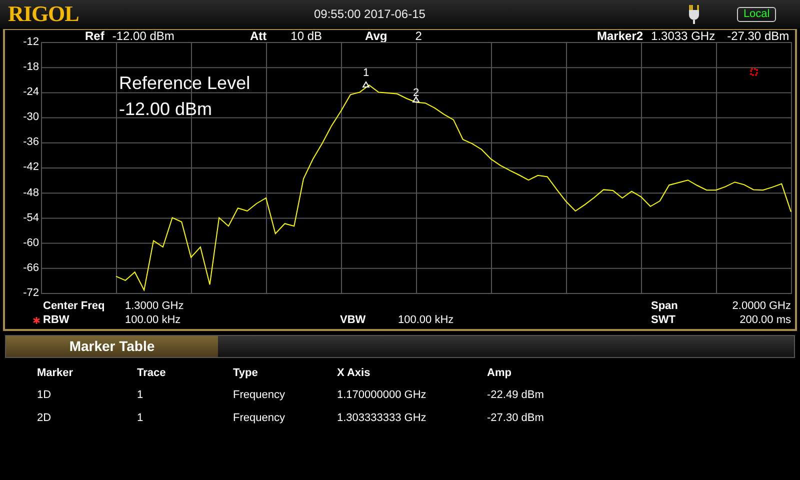 The width and height of the screenshot is (800, 480). I want to click on axis-tick-label: -24, so click(31, 92).